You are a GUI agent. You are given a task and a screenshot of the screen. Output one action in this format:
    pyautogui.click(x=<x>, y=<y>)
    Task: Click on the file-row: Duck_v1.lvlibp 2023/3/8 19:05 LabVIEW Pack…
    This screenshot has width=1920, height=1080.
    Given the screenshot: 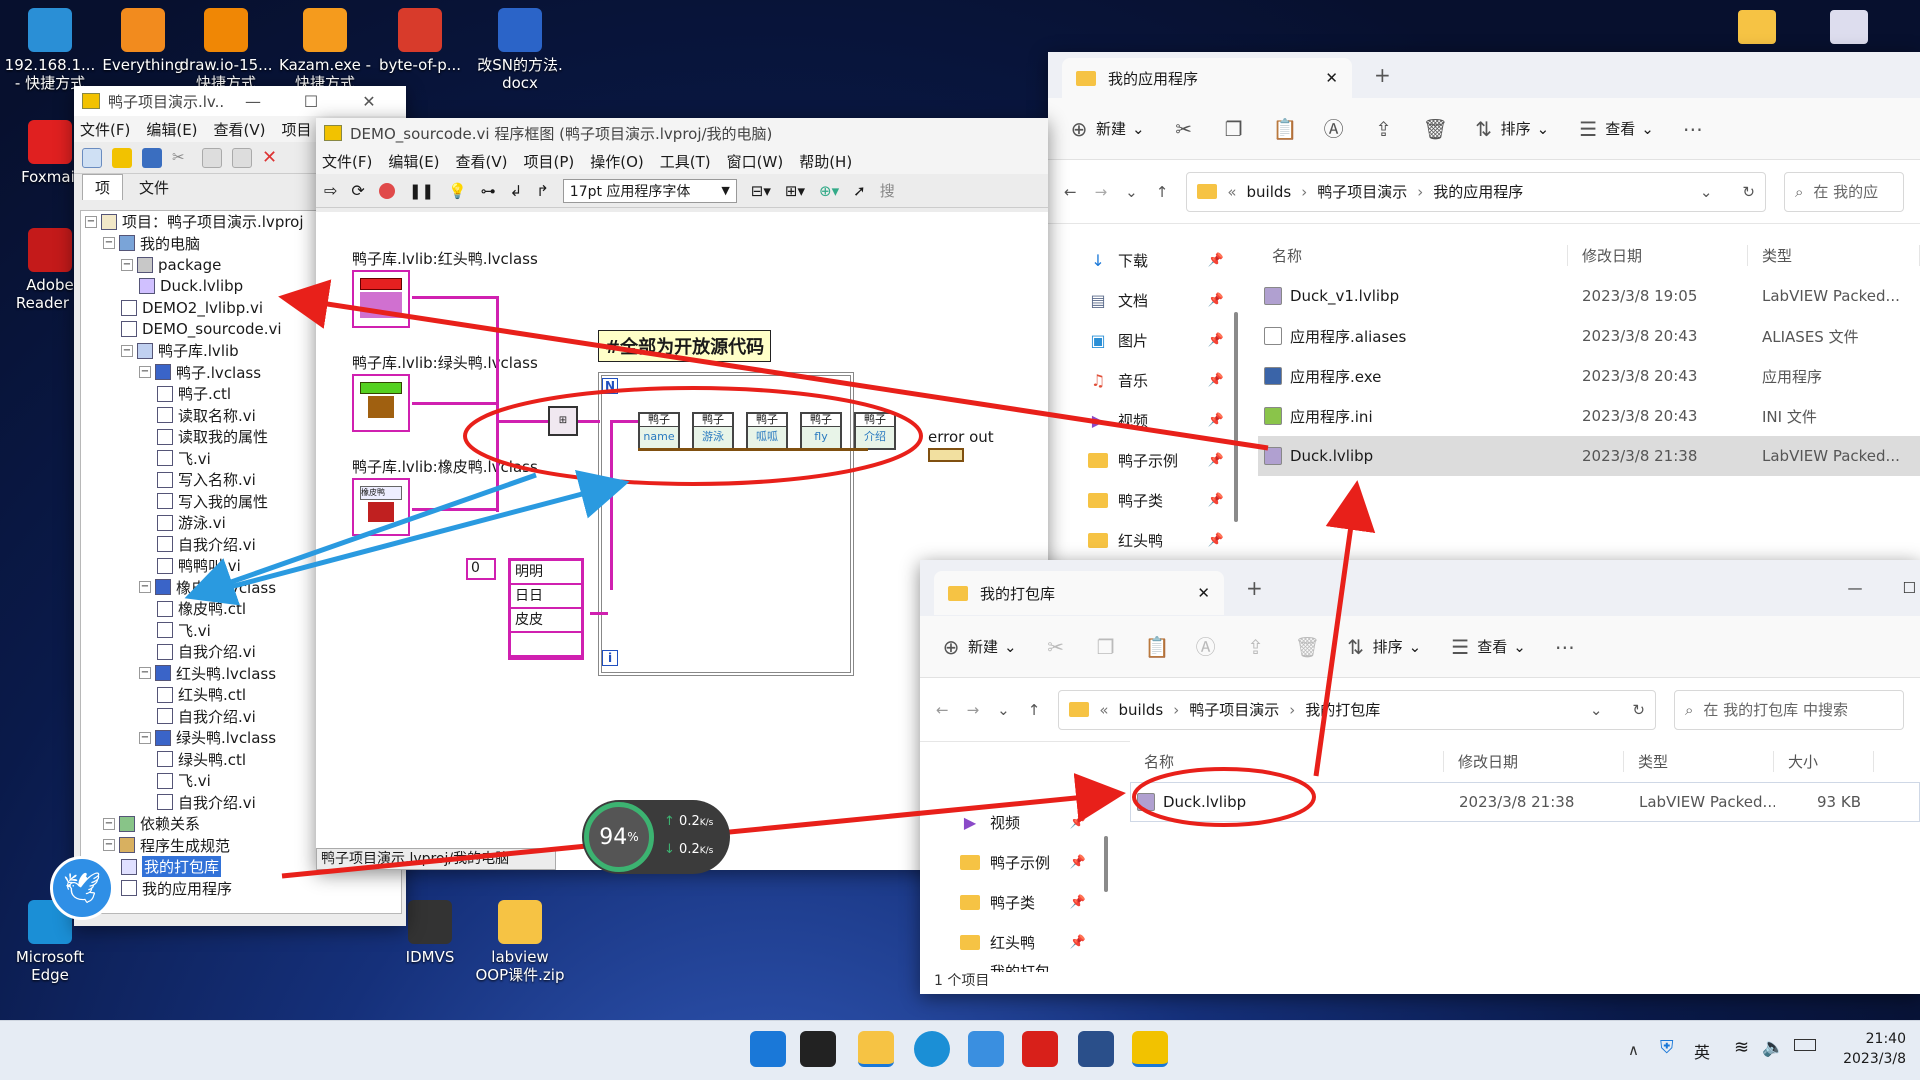 What is the action you would take?
    pyautogui.click(x=1589, y=296)
    